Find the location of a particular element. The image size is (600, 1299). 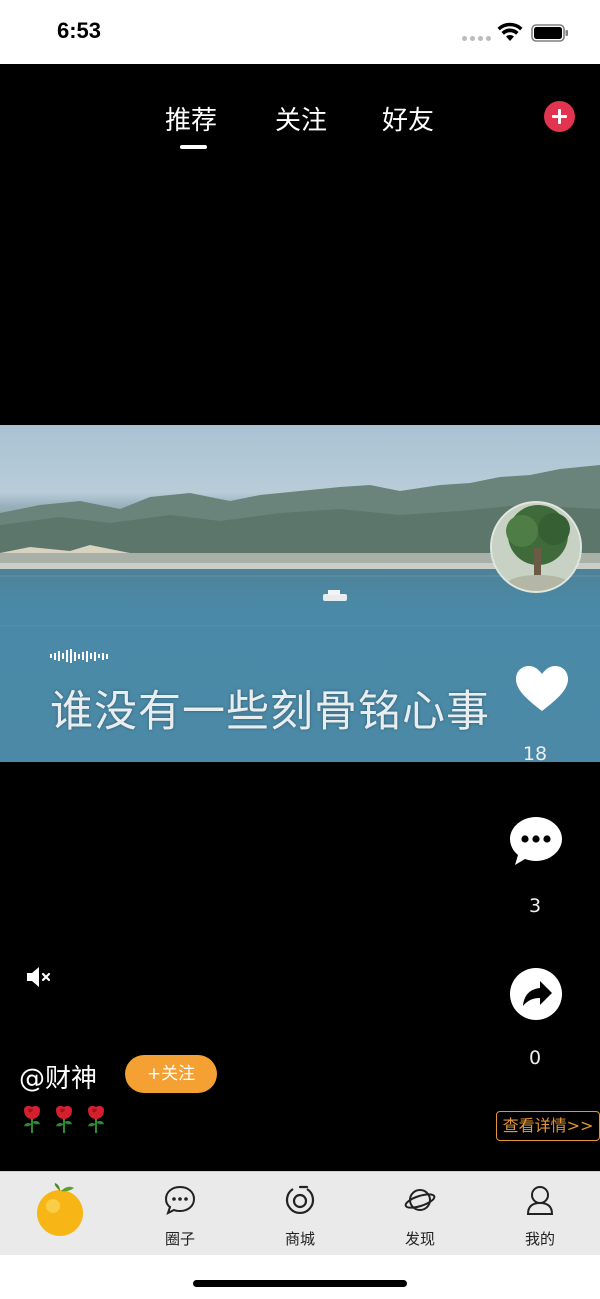

add-post-button is located at coordinates (559, 116).